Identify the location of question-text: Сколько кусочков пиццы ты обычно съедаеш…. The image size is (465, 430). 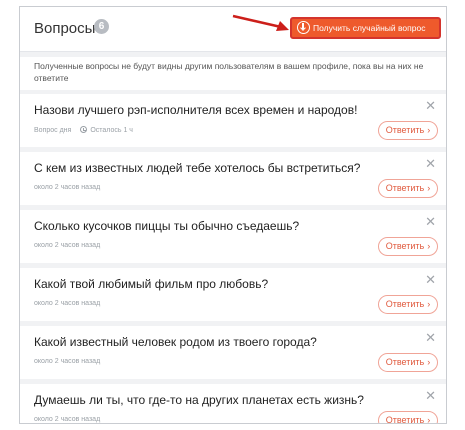
(167, 226).